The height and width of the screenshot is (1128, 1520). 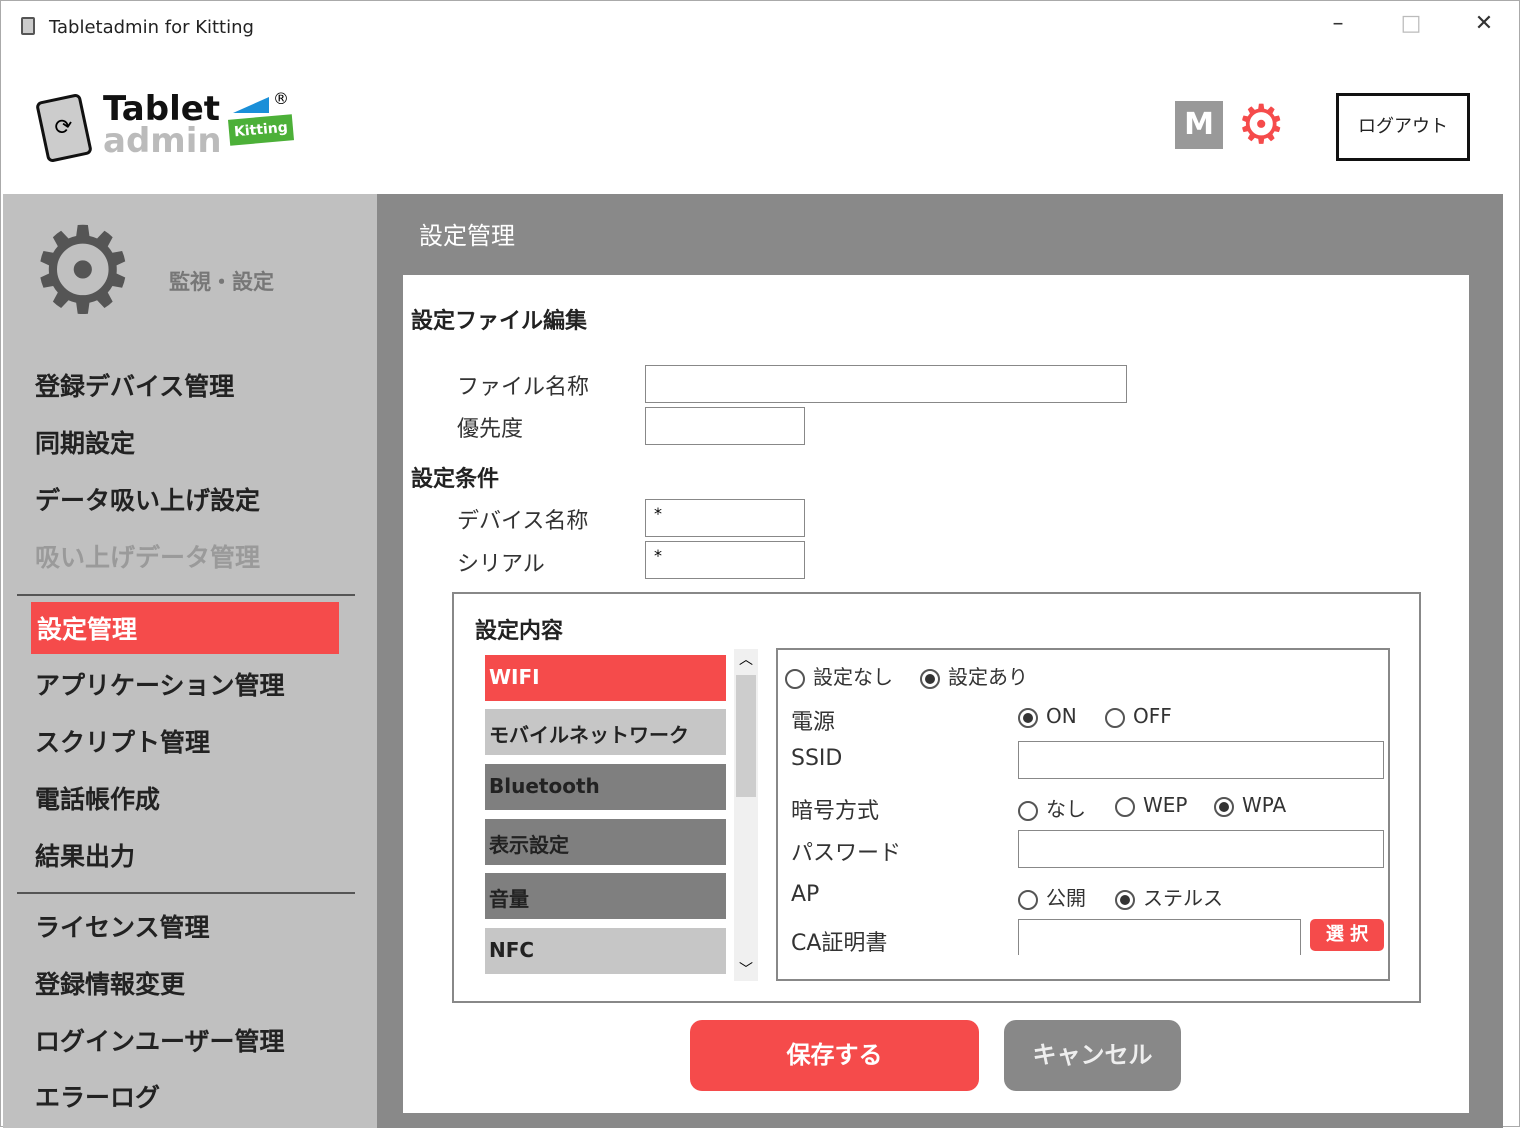 What do you see at coordinates (110, 983) in the screenshot?
I see `sidebar-item-registration: 登録情報変更` at bounding box center [110, 983].